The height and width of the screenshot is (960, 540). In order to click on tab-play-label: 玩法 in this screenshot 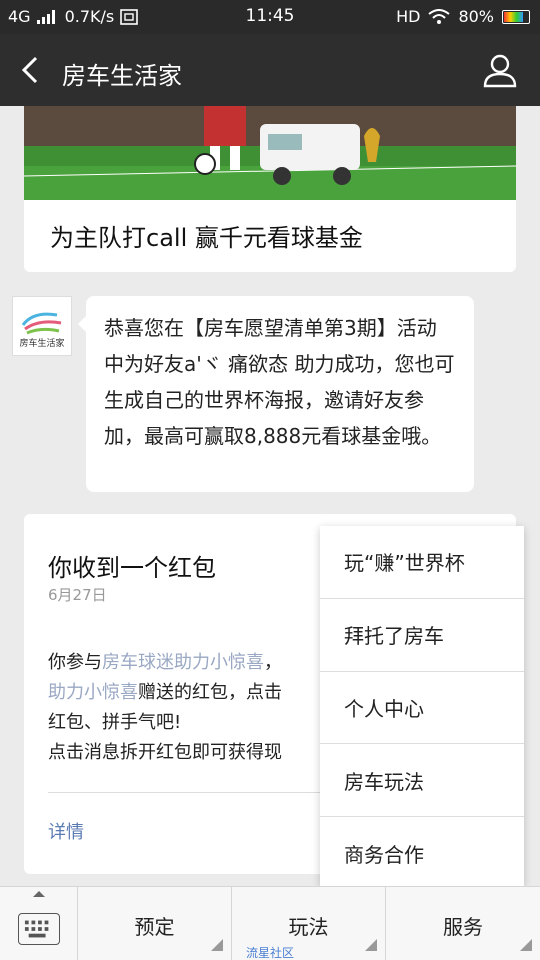, I will do `click(308, 927)`.